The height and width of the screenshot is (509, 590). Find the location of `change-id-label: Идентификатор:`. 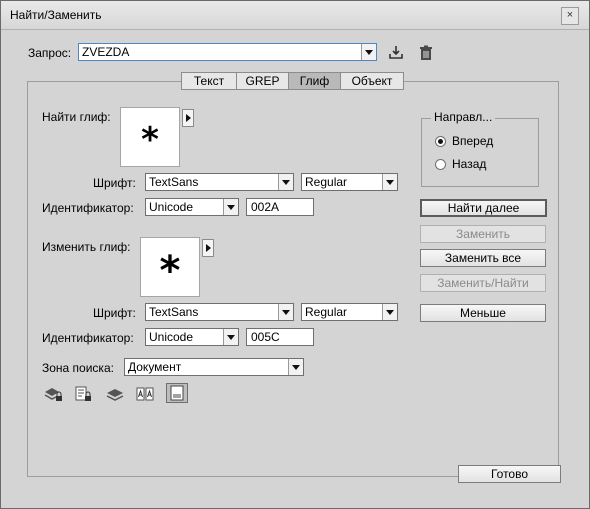

change-id-label: Идентификатор: is located at coordinates (88, 338).